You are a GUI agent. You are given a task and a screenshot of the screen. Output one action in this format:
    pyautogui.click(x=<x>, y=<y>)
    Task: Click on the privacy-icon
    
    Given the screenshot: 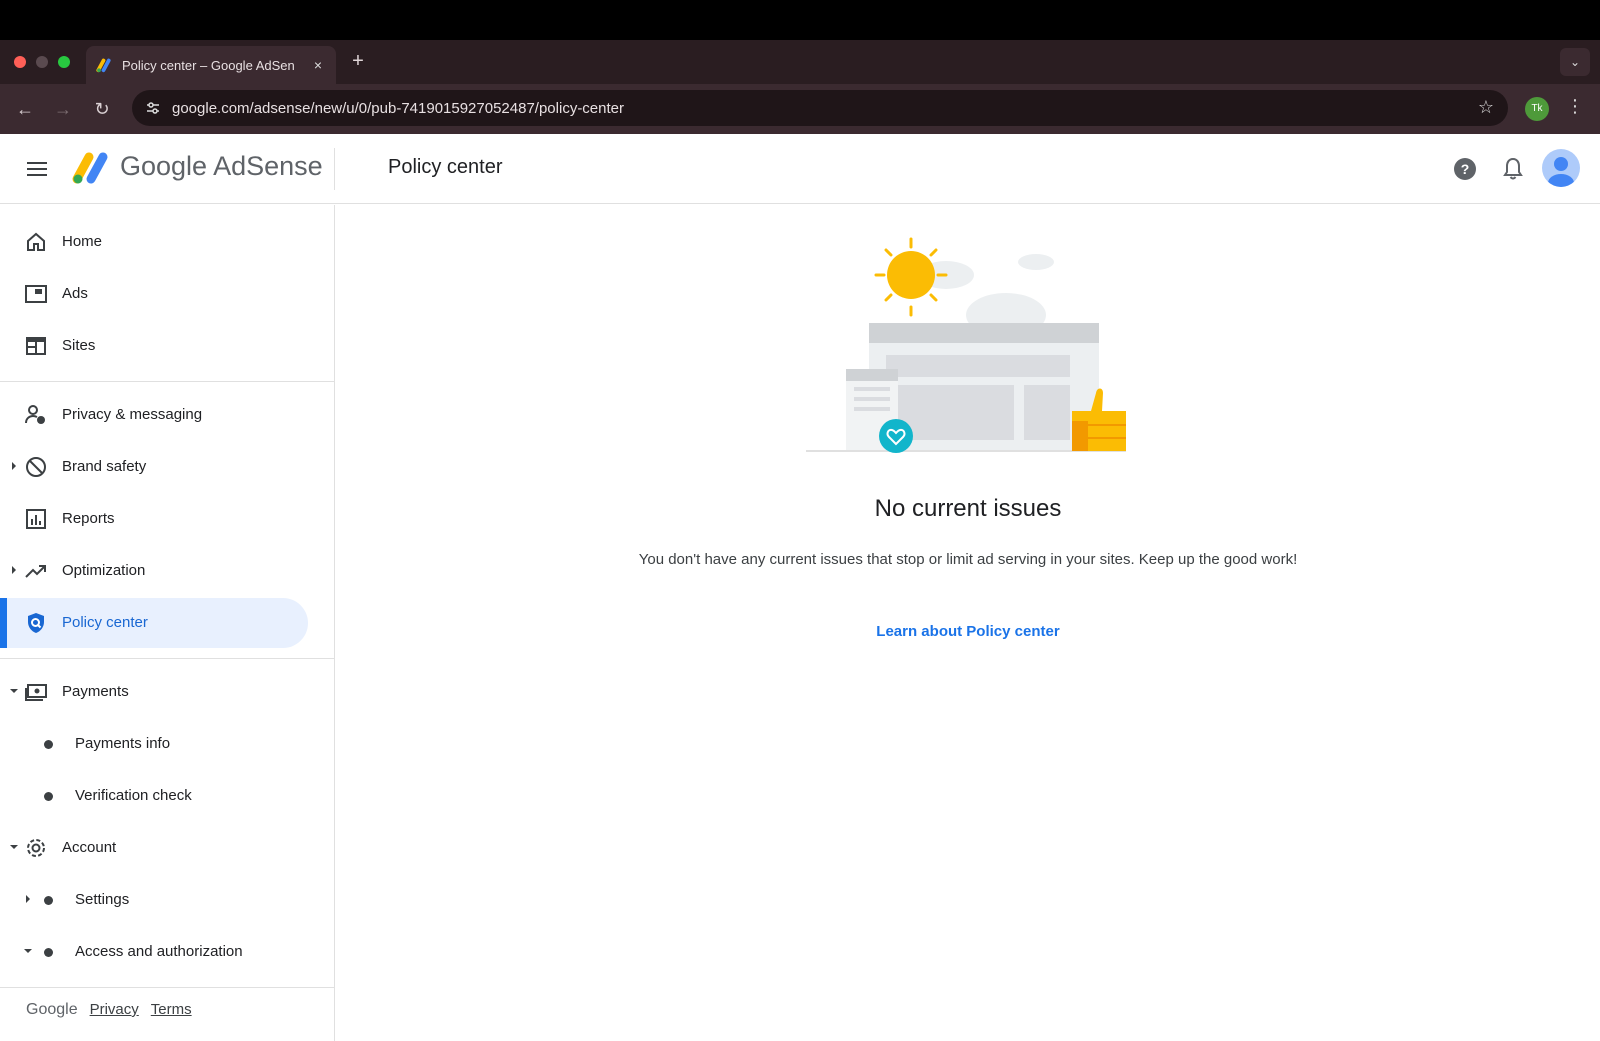 What is the action you would take?
    pyautogui.click(x=35, y=414)
    